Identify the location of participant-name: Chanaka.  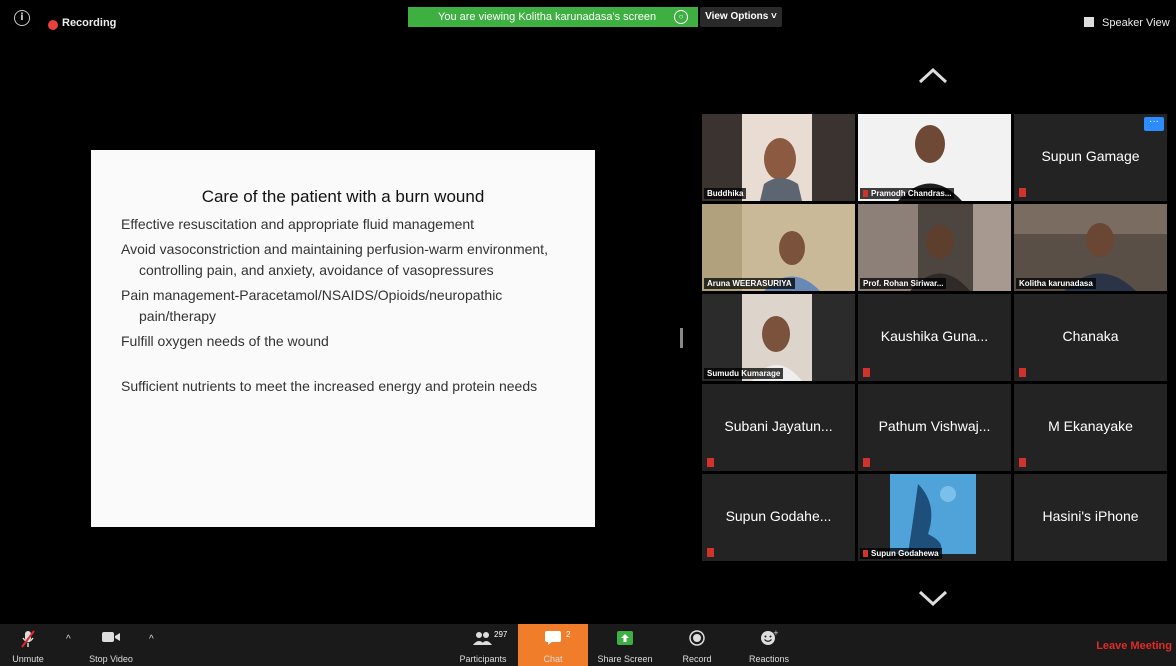
(1090, 336).